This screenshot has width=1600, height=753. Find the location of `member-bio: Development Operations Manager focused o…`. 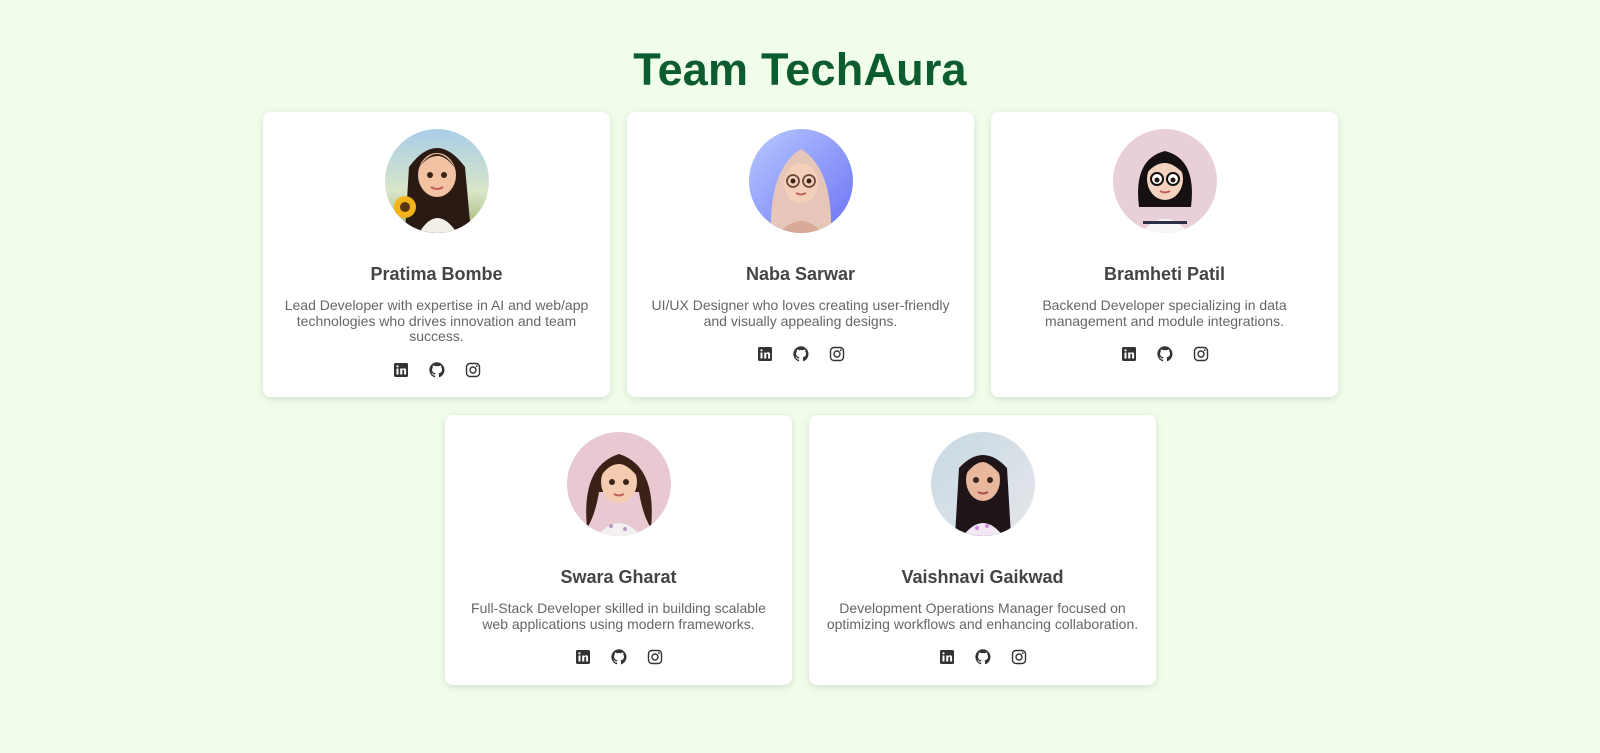

member-bio: Development Operations Manager focused o… is located at coordinates (982, 616).